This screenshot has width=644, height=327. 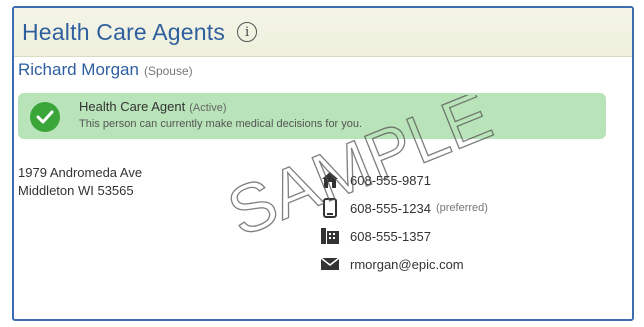 What do you see at coordinates (132, 106) in the screenshot?
I see `status-label: Health Care Agent` at bounding box center [132, 106].